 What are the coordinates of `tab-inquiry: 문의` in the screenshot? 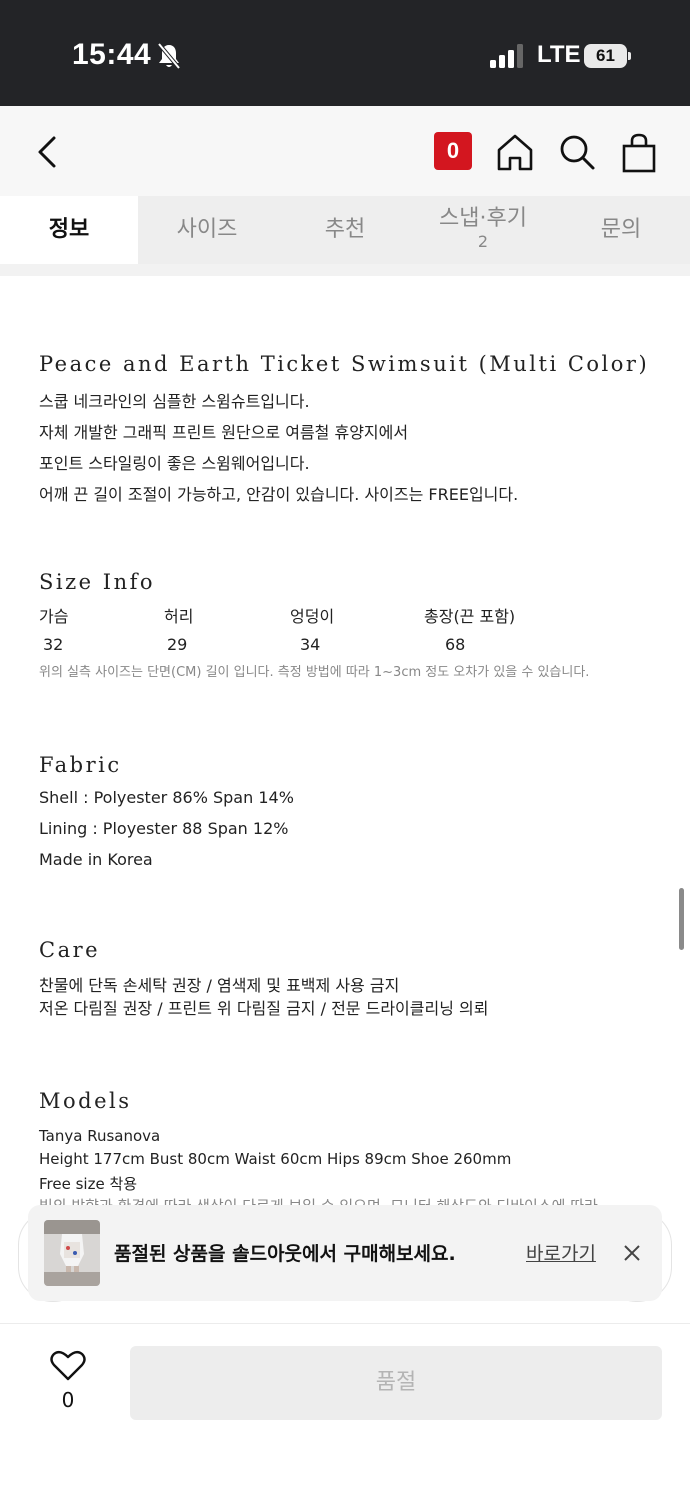 It's located at (621, 230).